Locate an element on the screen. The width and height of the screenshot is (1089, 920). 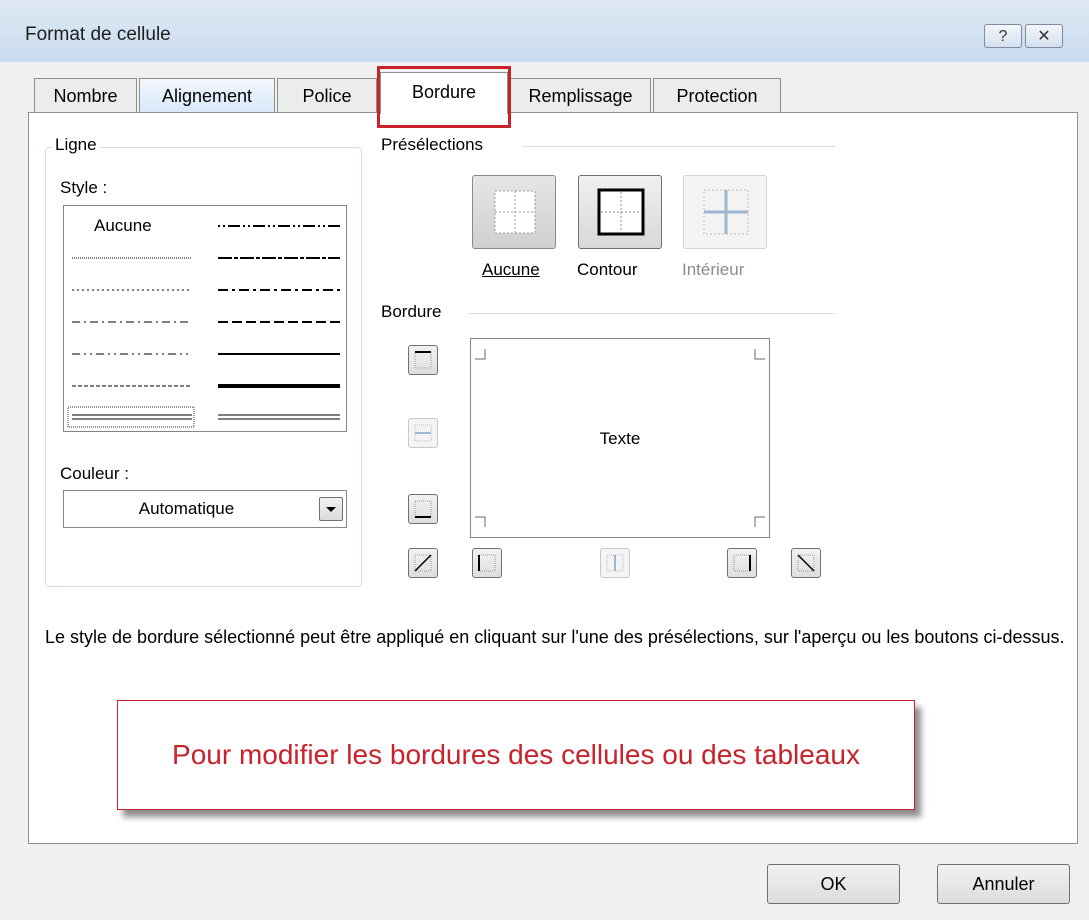
preset-outline-icon is located at coordinates (621, 212).